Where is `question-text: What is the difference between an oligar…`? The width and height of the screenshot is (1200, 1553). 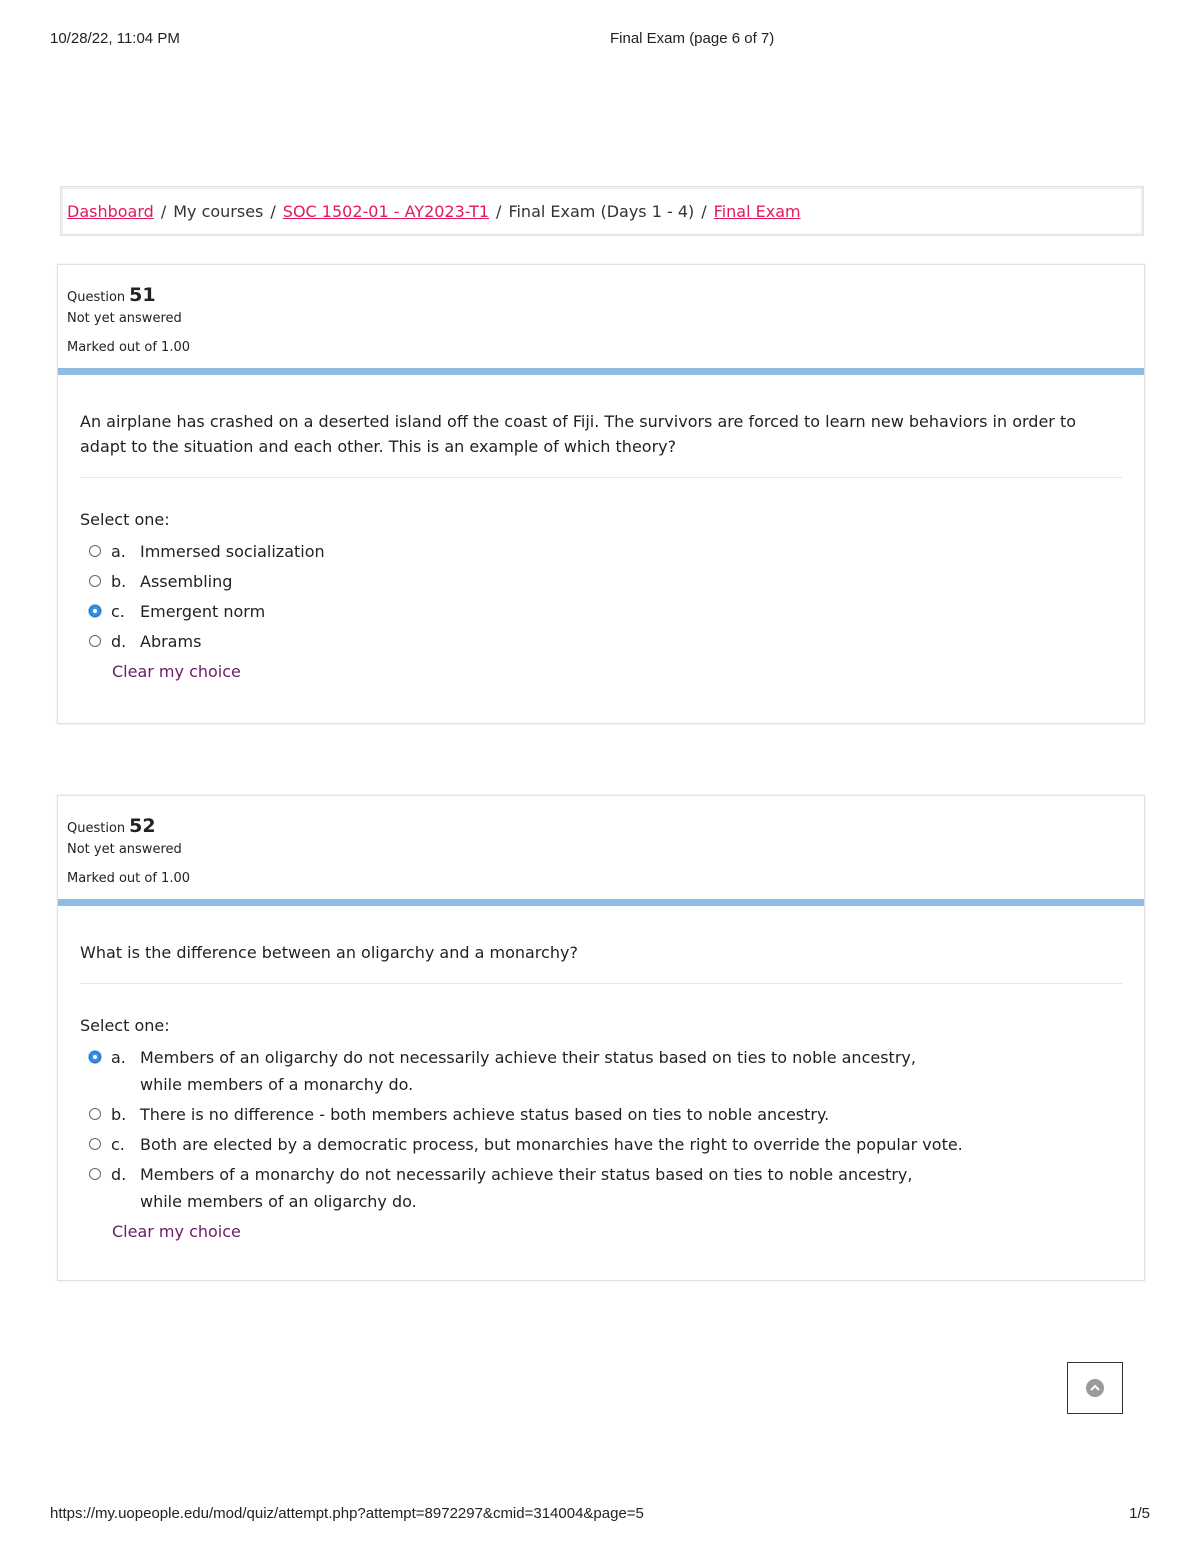 question-text: What is the difference between an oligar… is located at coordinates (601, 945).